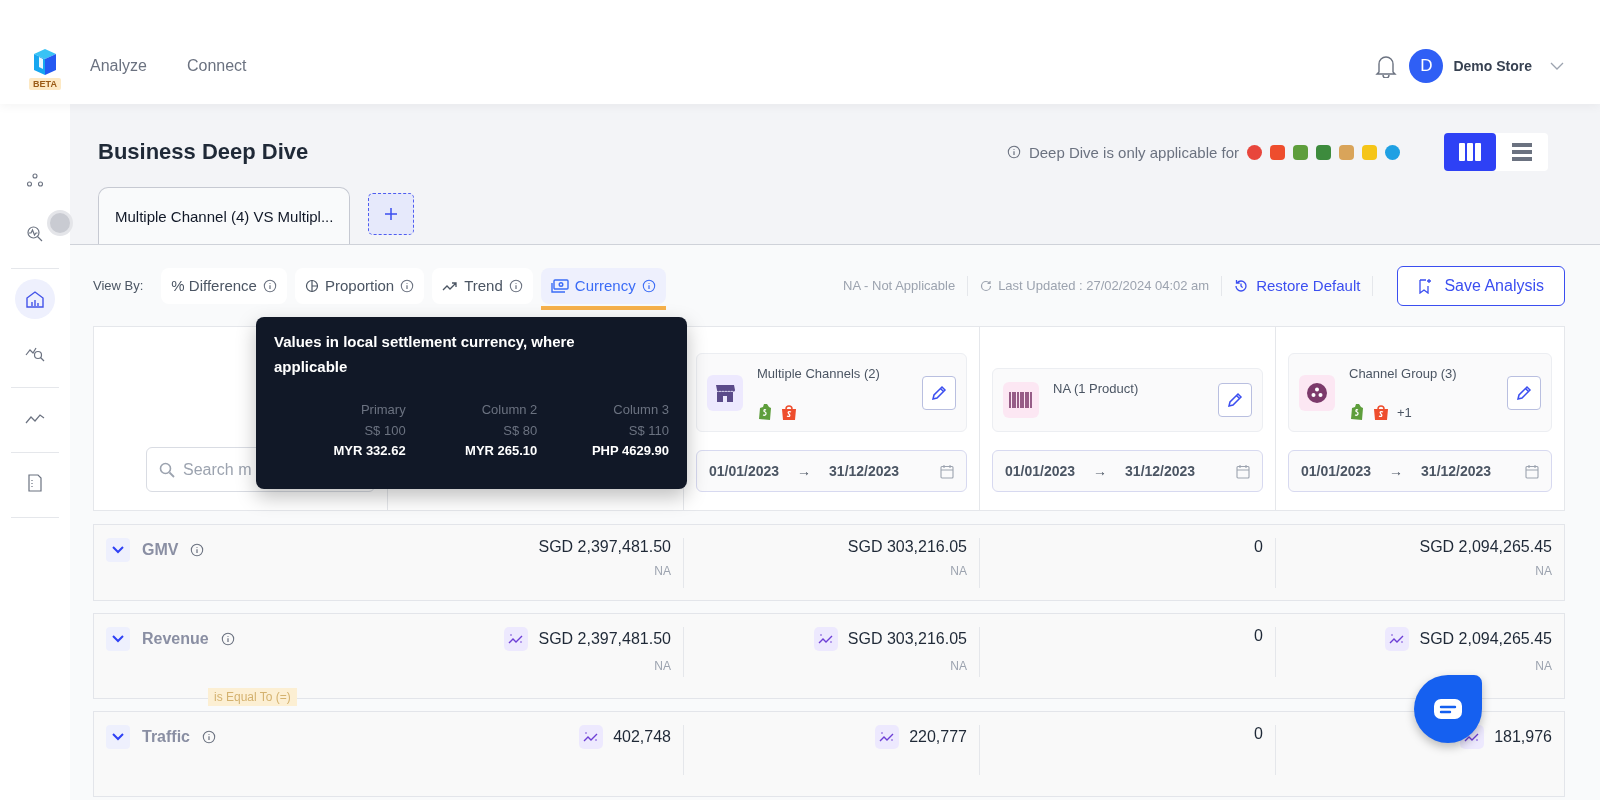 This screenshot has width=1600, height=800. Describe the element at coordinates (385, 431) in the screenshot. I see `tooltip-base-value: S$ 100` at that location.